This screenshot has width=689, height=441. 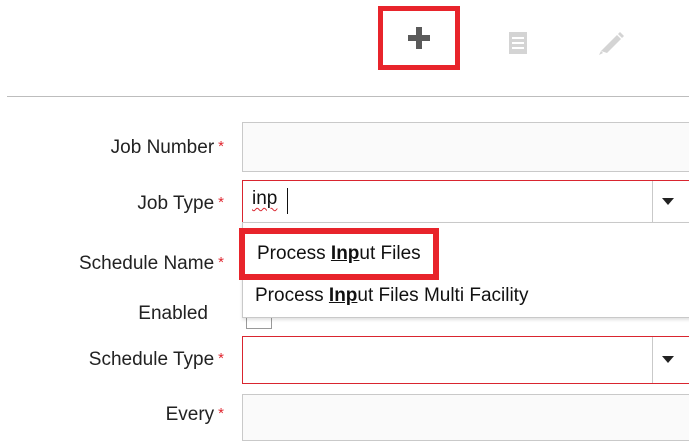 I want to click on edit-button, so click(x=610, y=42).